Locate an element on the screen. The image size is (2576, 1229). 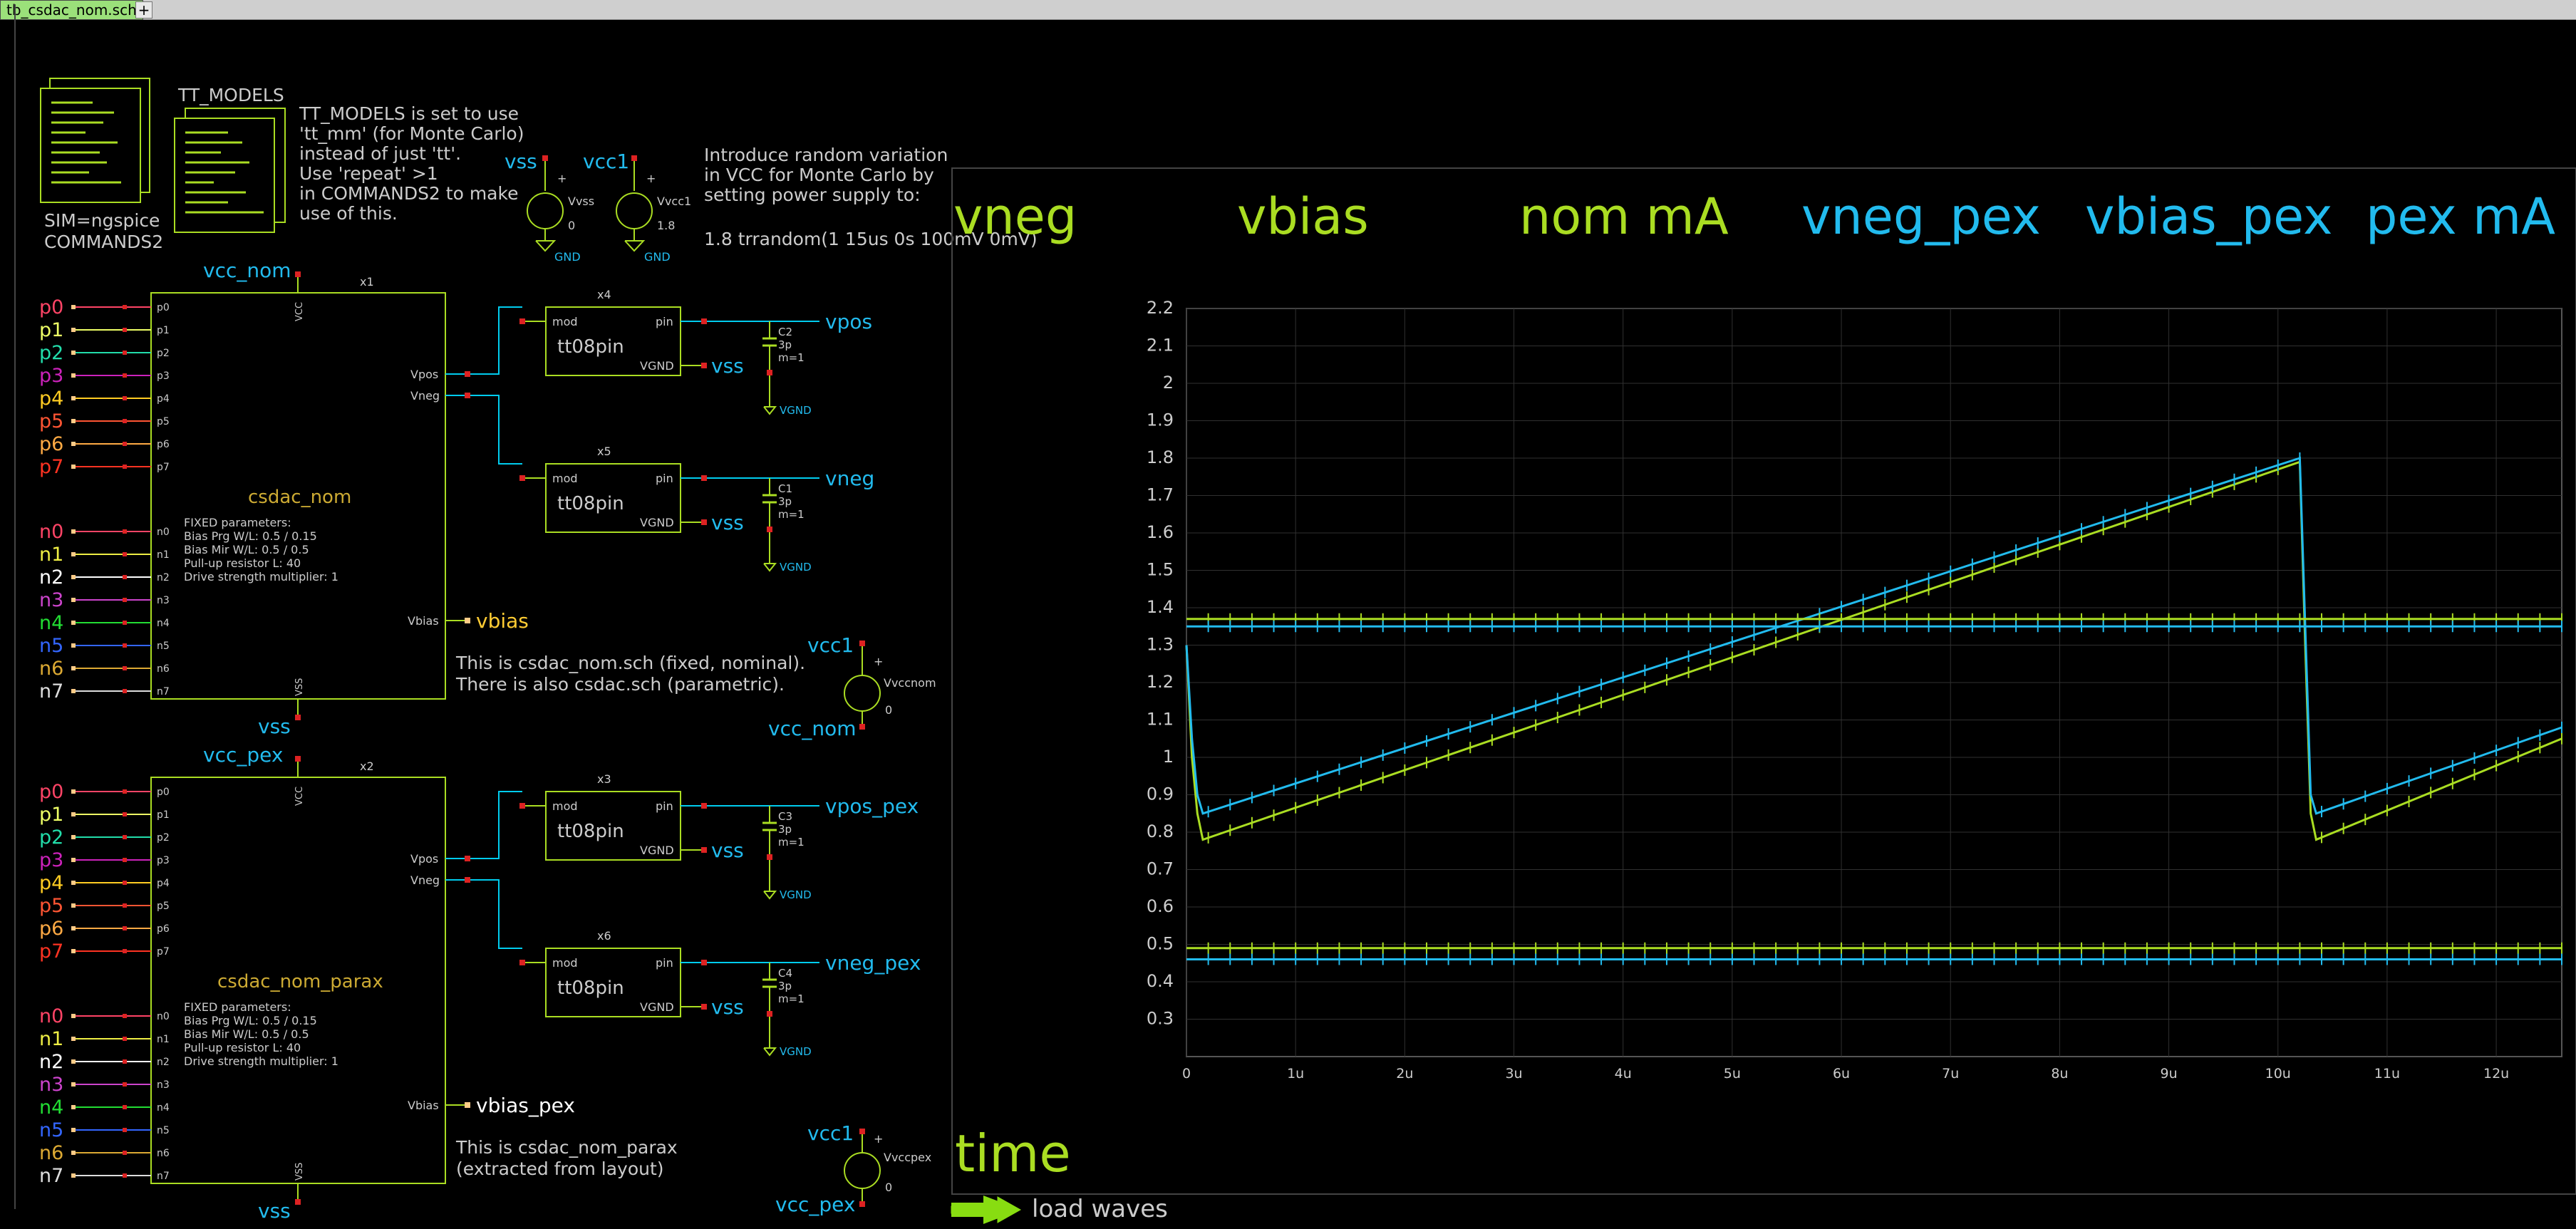
dac-pin-p1: p1 is located at coordinates (164, 330).